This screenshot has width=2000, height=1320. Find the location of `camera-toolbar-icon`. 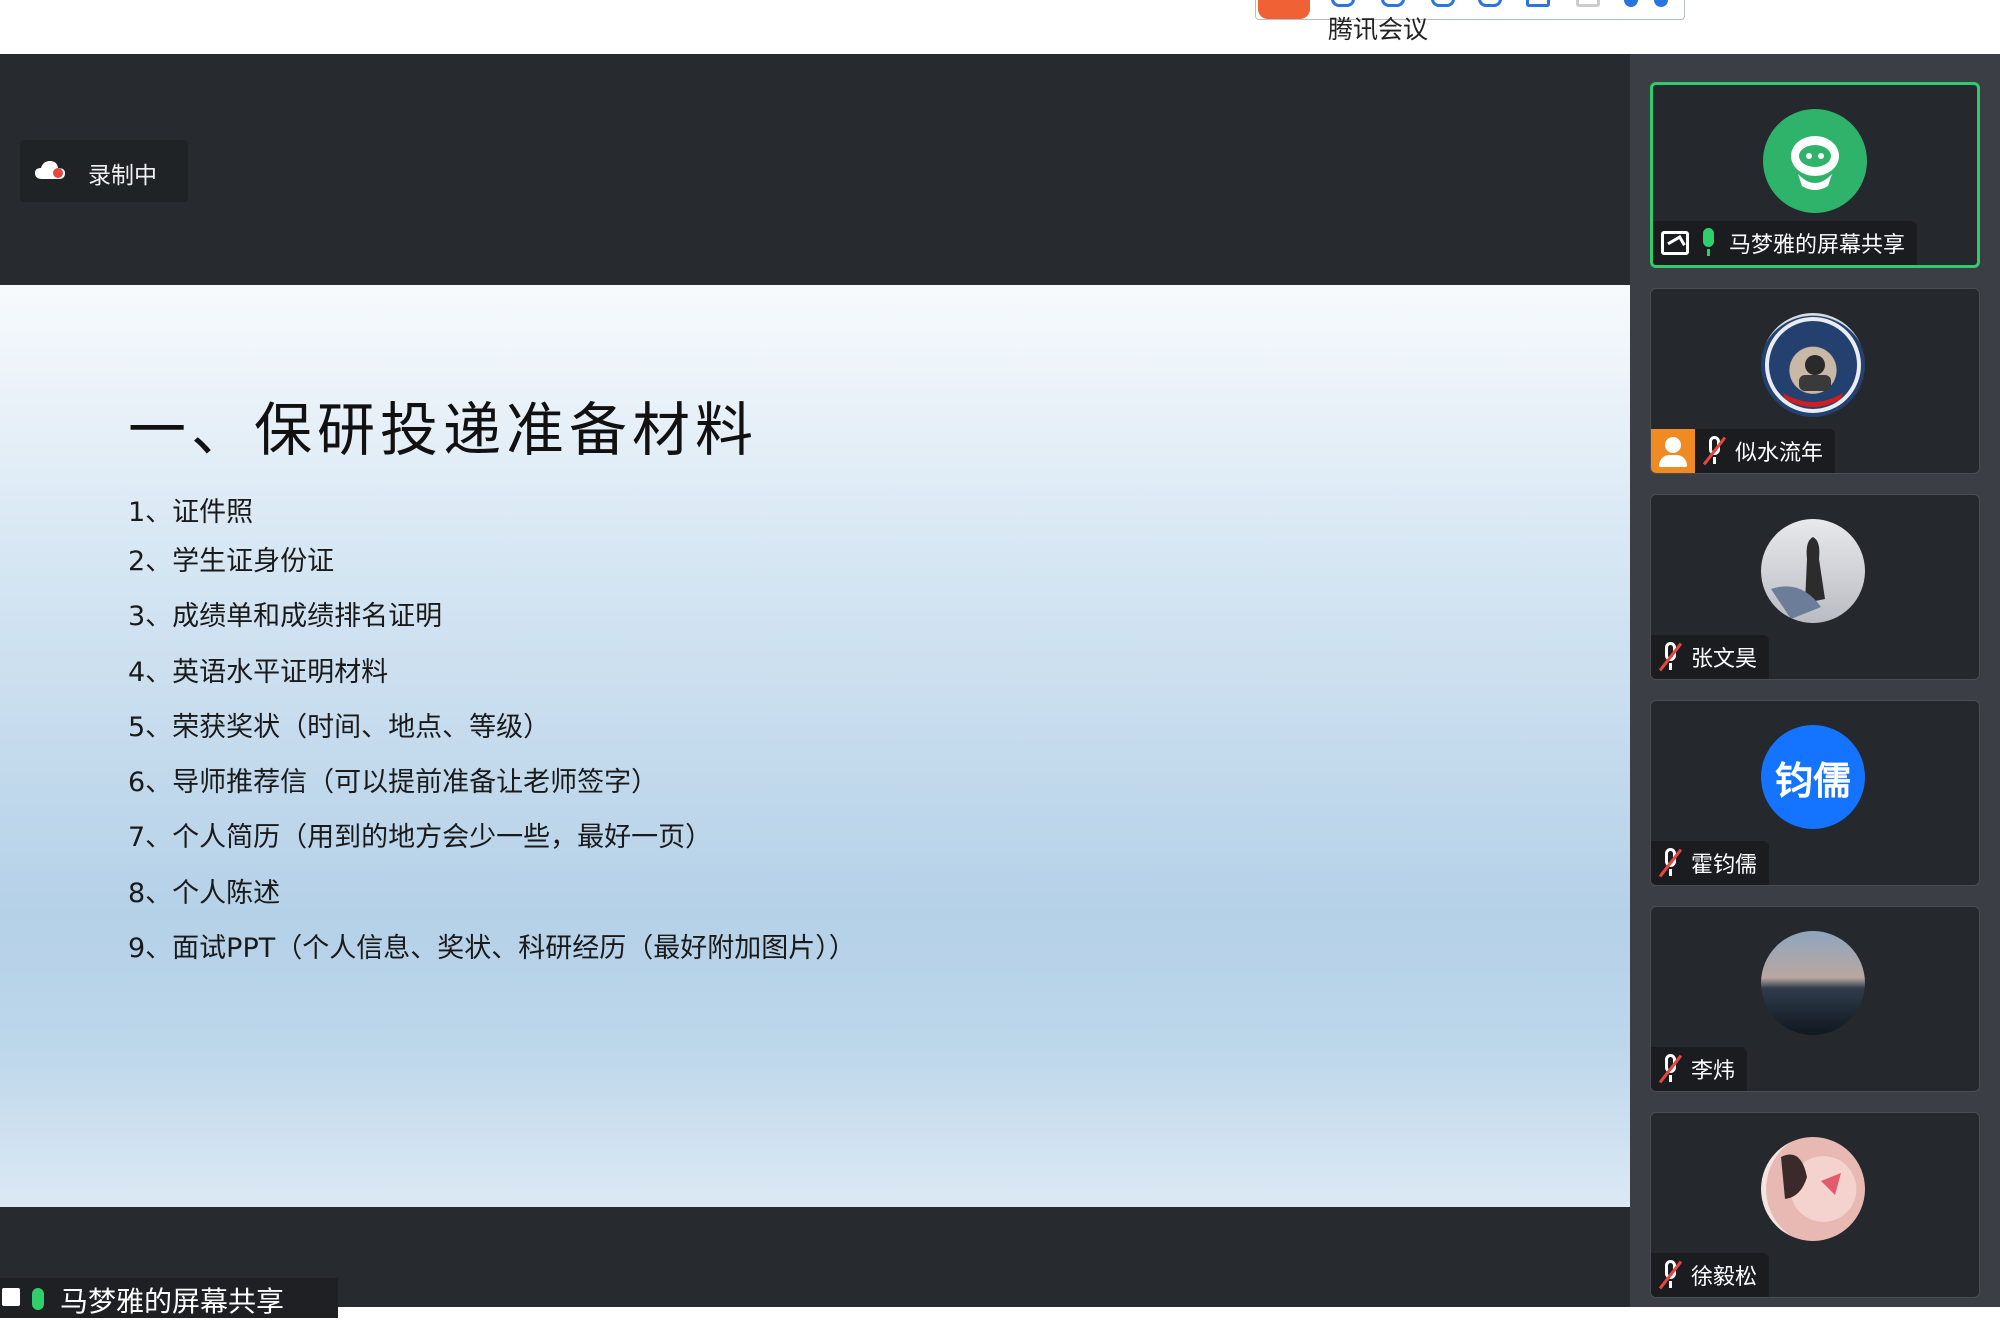

camera-toolbar-icon is located at coordinates (1393, 3).